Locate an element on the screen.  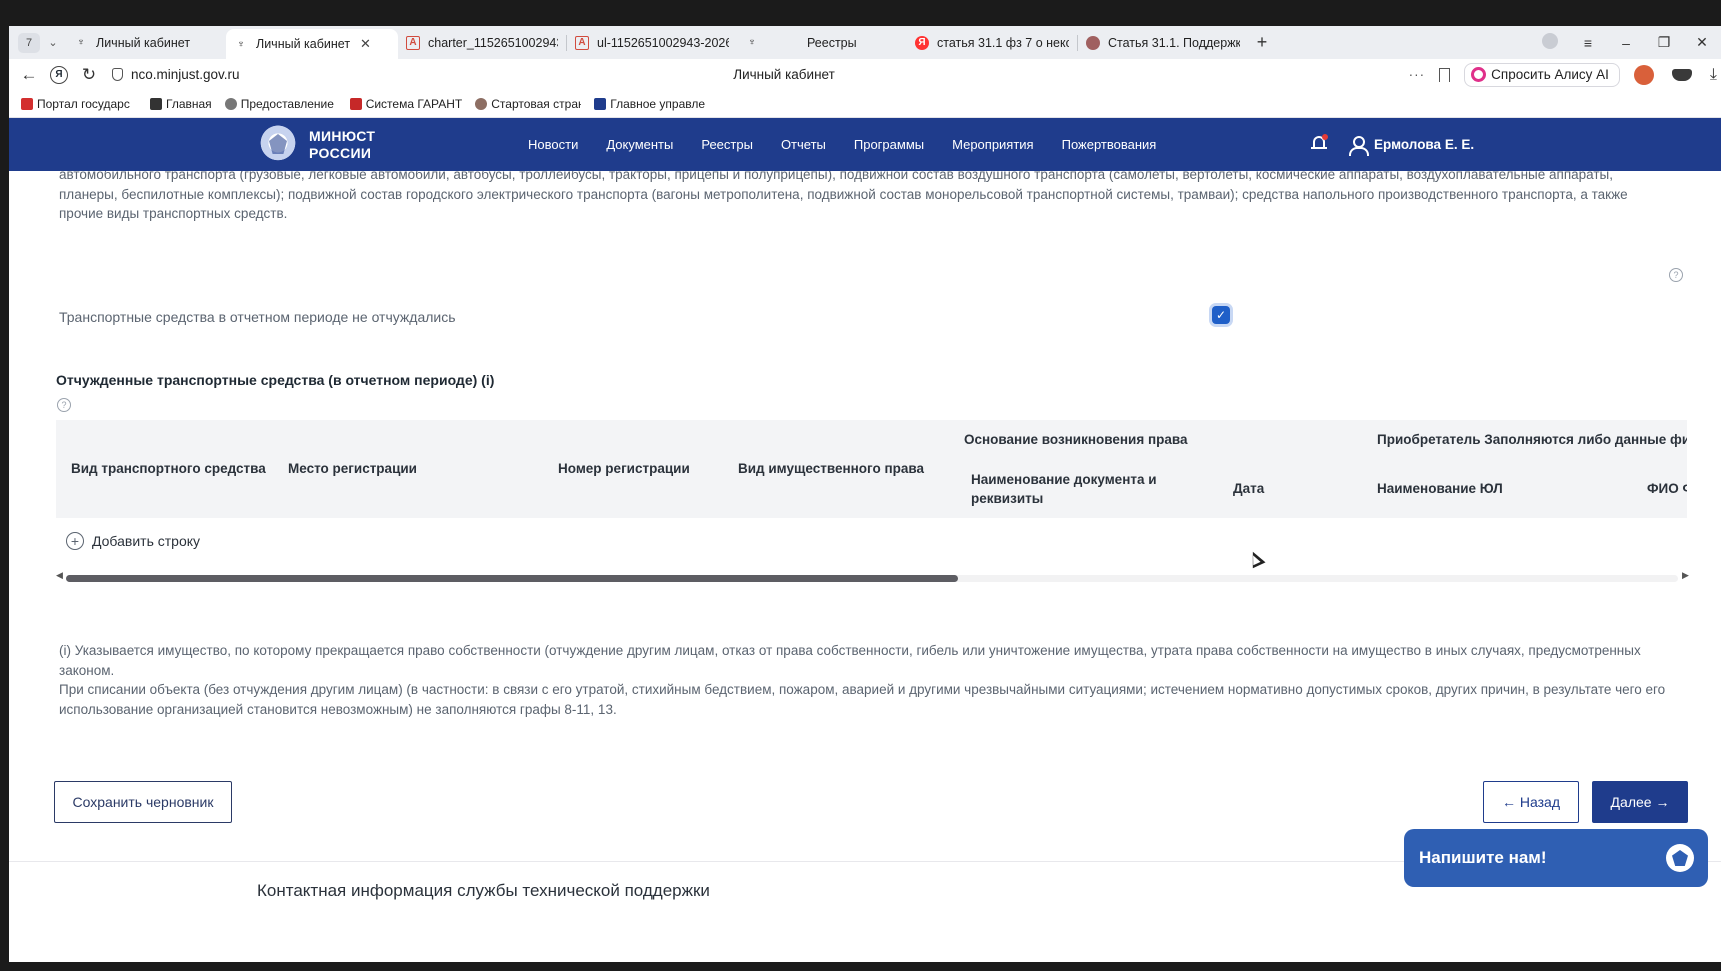
add-row-label: Добавить строку is located at coordinates (146, 541).